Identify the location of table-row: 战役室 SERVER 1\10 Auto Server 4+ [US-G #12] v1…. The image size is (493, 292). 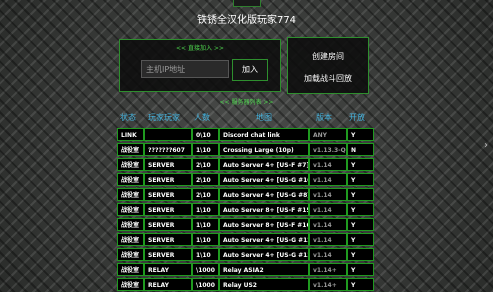
(245, 239).